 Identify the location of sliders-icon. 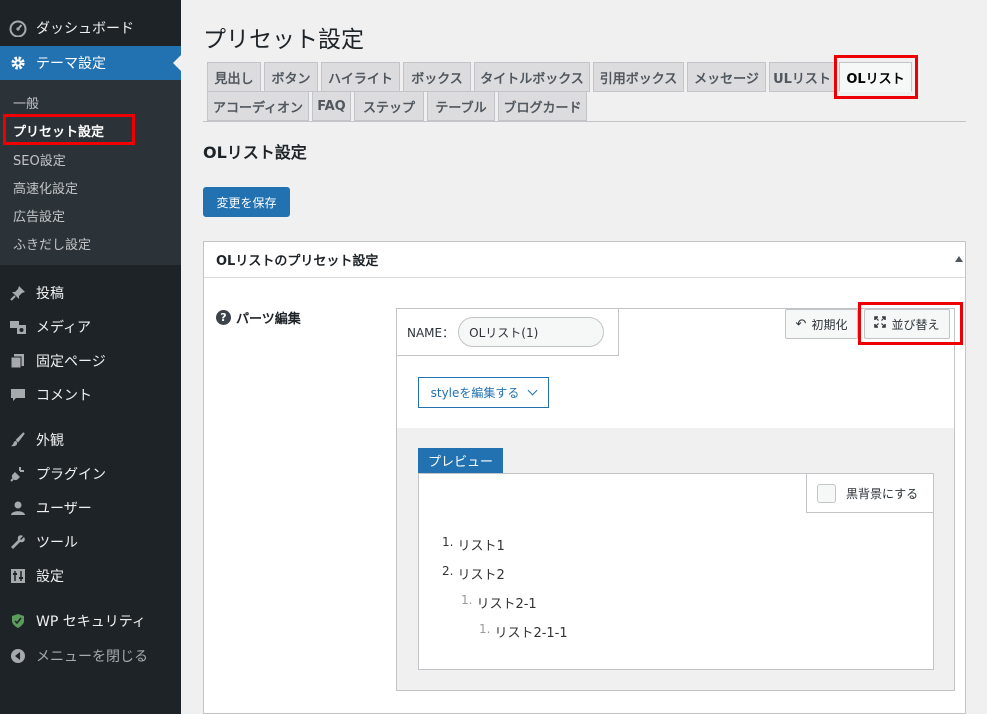
(18, 576).